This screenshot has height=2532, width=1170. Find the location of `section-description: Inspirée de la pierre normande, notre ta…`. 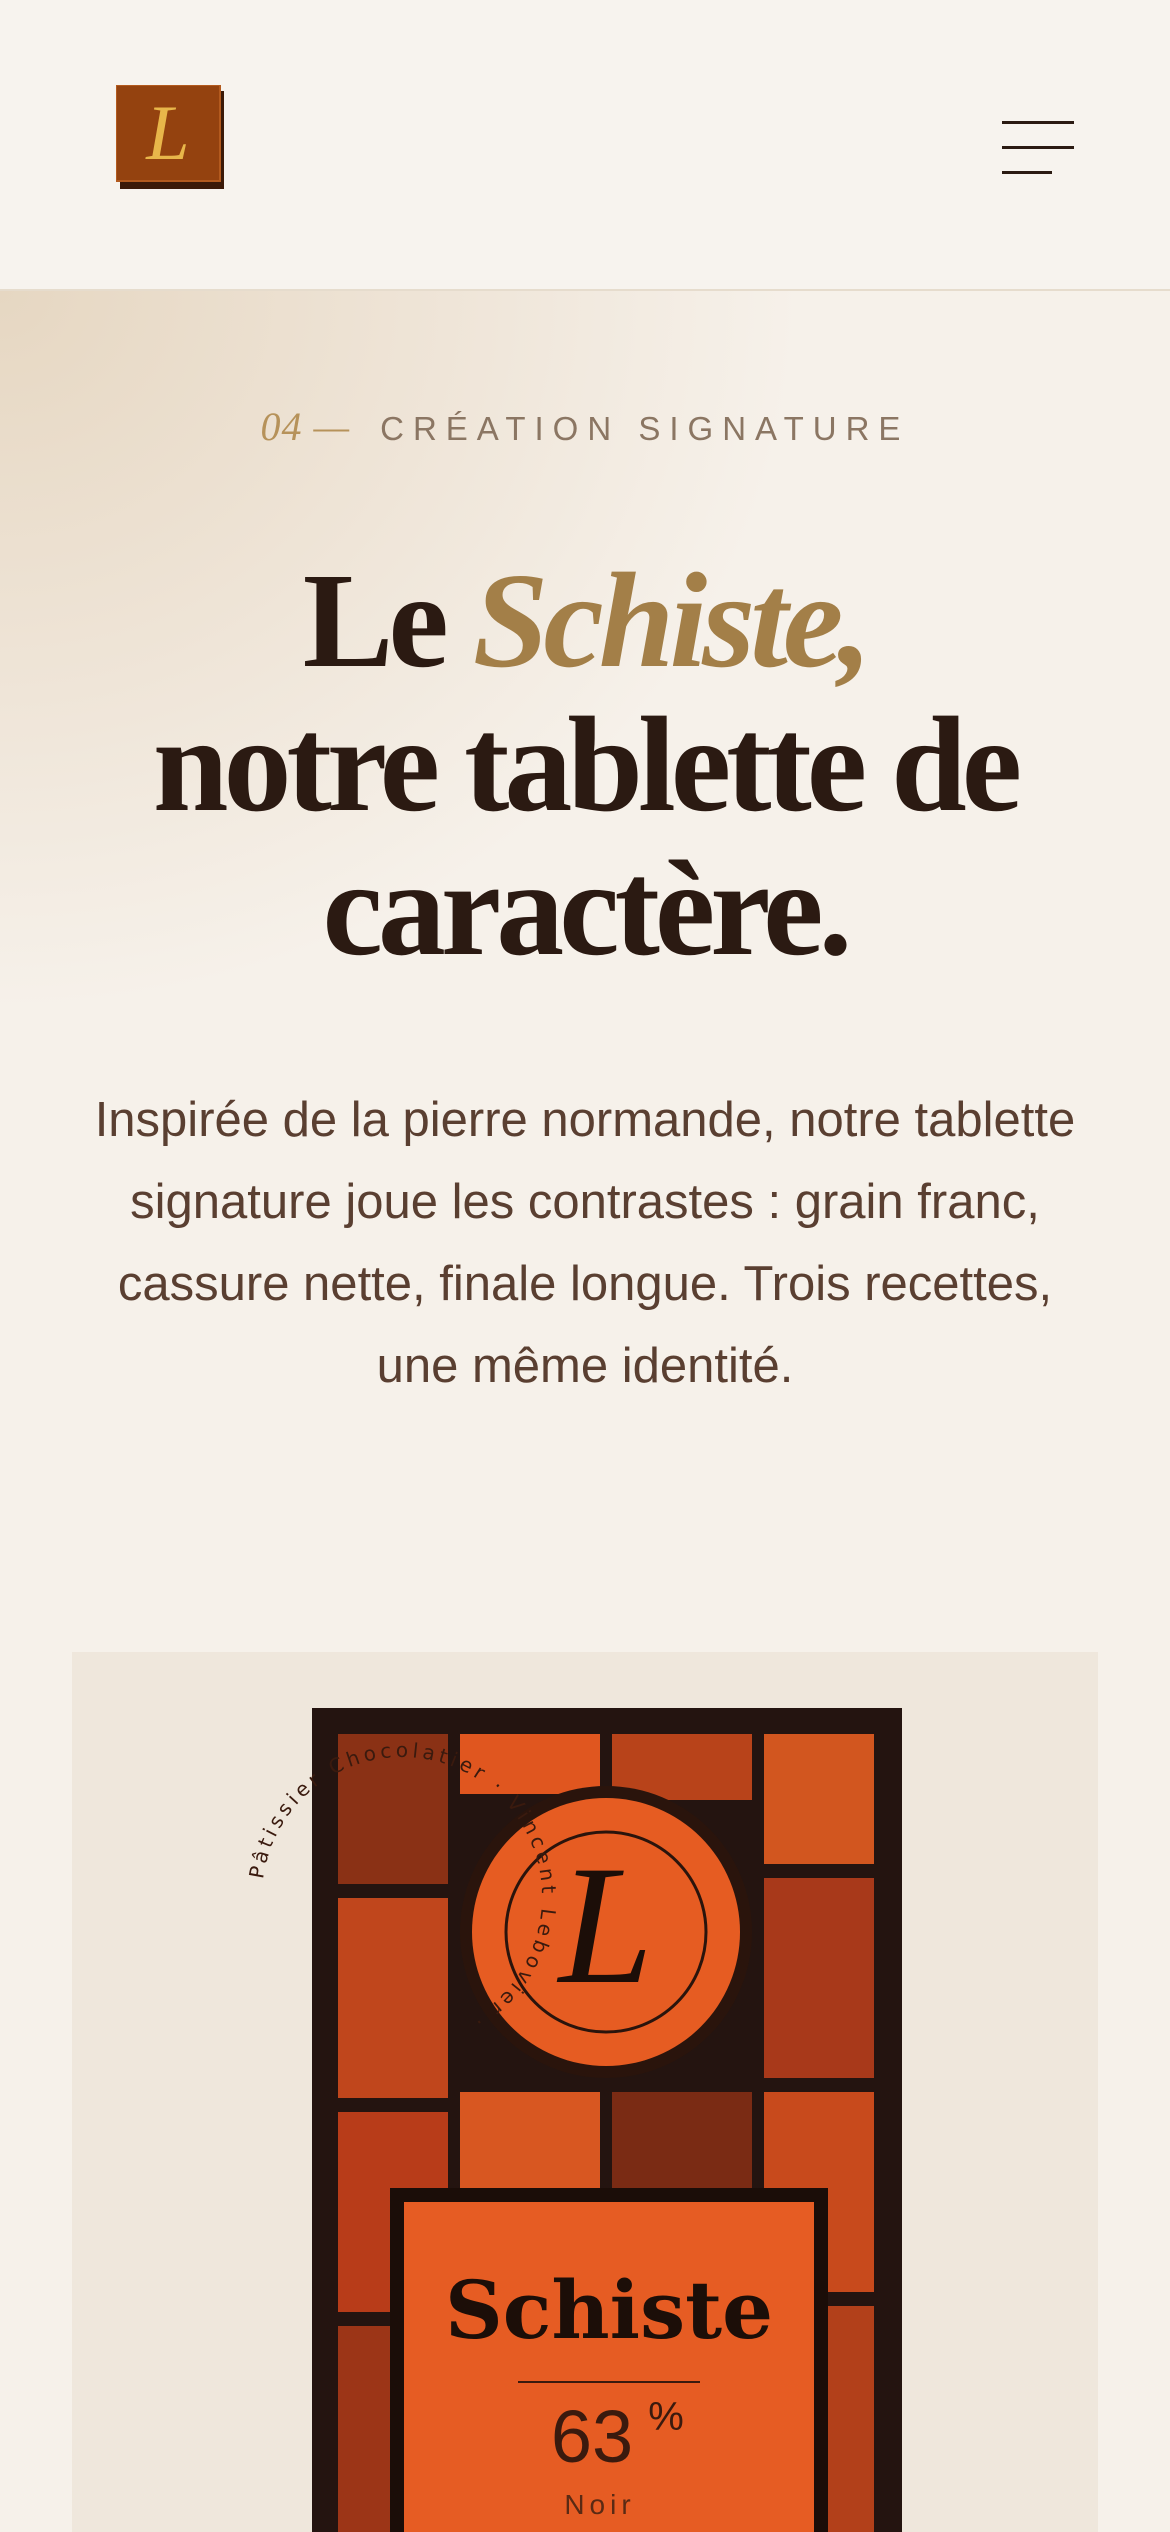

section-description: Inspirée de la pierre normande, notre ta… is located at coordinates (585, 1243).